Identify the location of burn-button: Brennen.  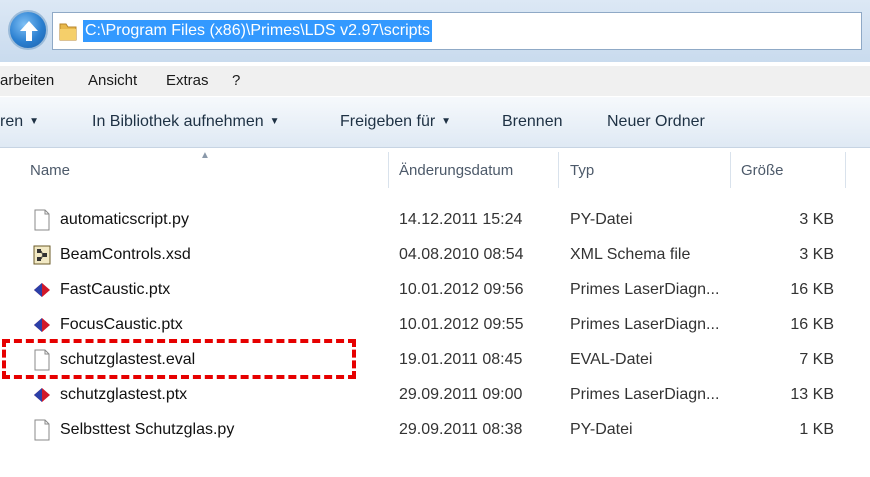
(532, 122).